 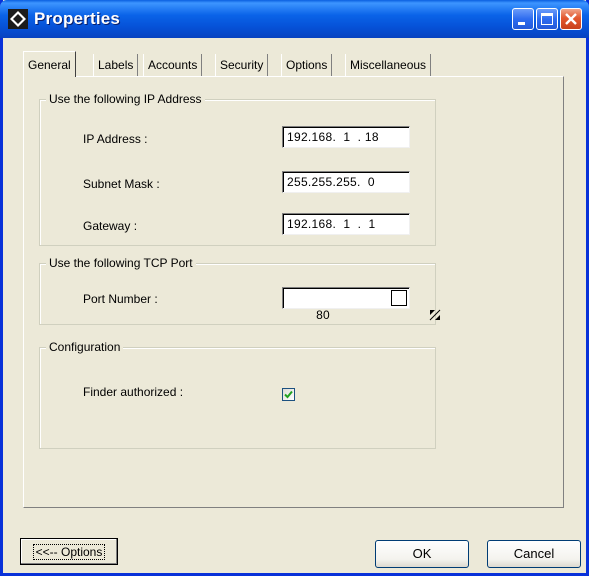 What do you see at coordinates (307, 65) in the screenshot?
I see `tab-options: Options` at bounding box center [307, 65].